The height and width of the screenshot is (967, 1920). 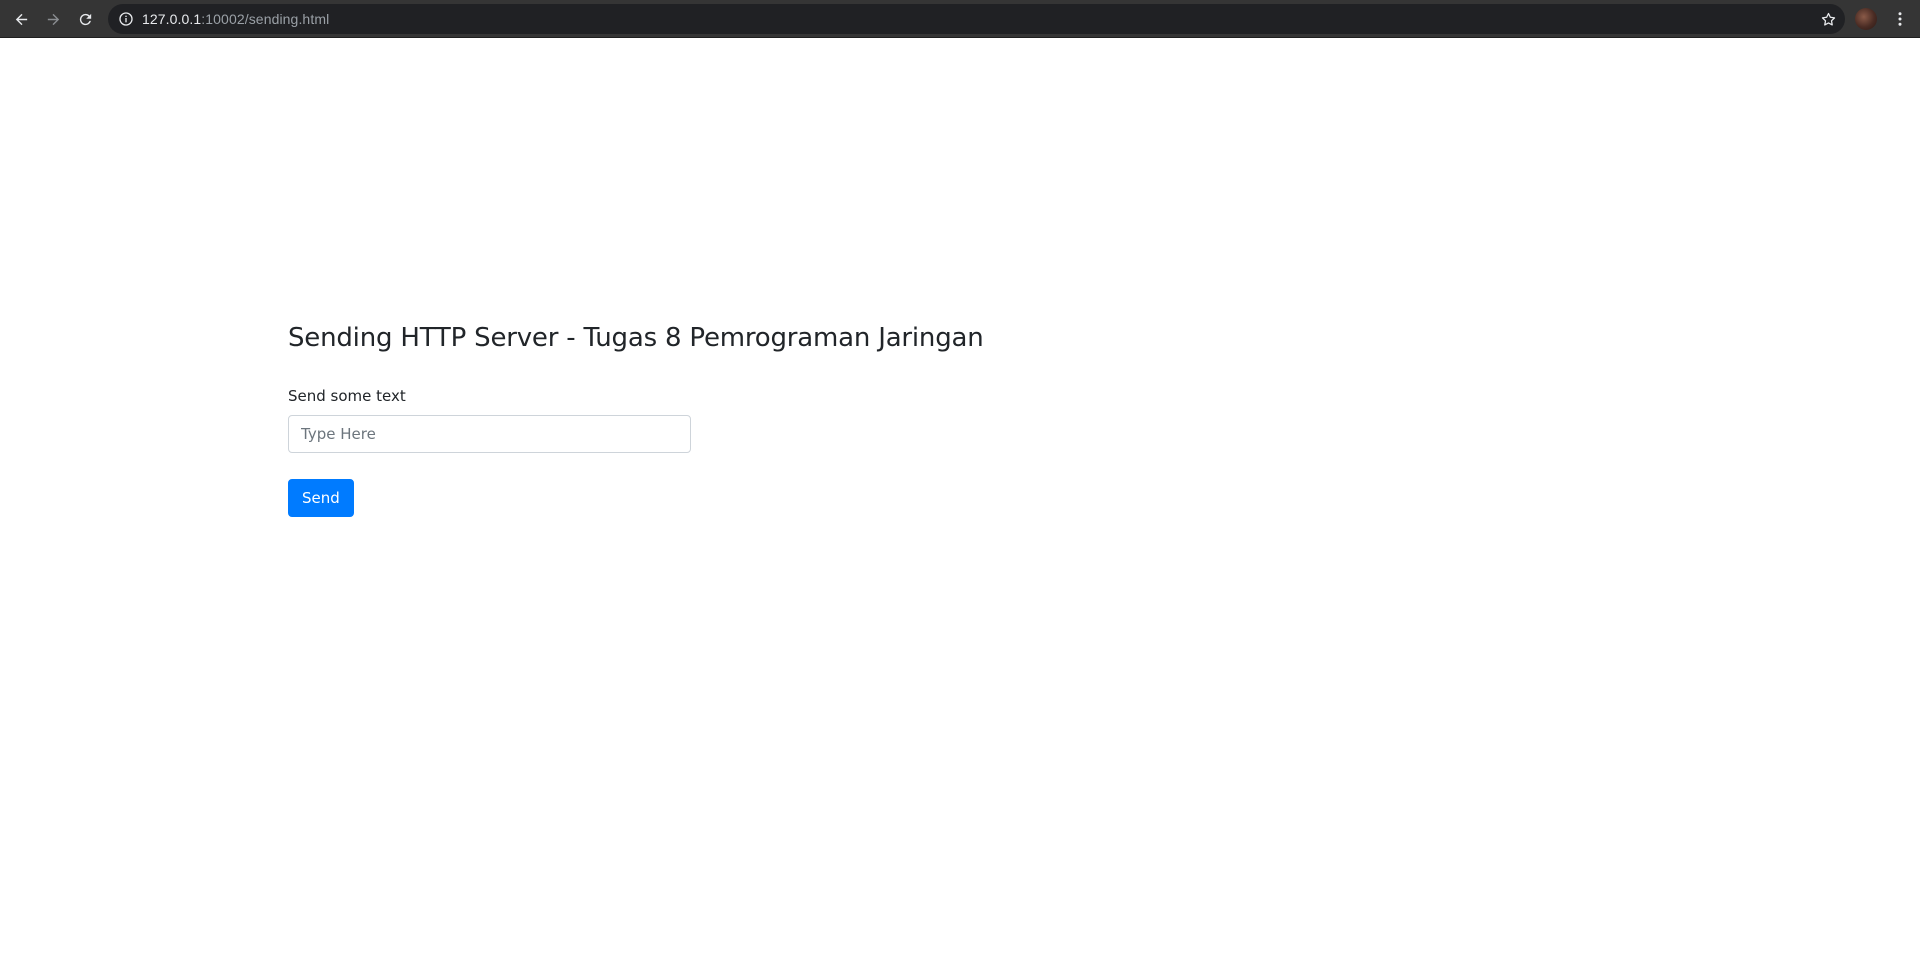 What do you see at coordinates (347, 396) in the screenshot?
I see `text-field-label: Send some text` at bounding box center [347, 396].